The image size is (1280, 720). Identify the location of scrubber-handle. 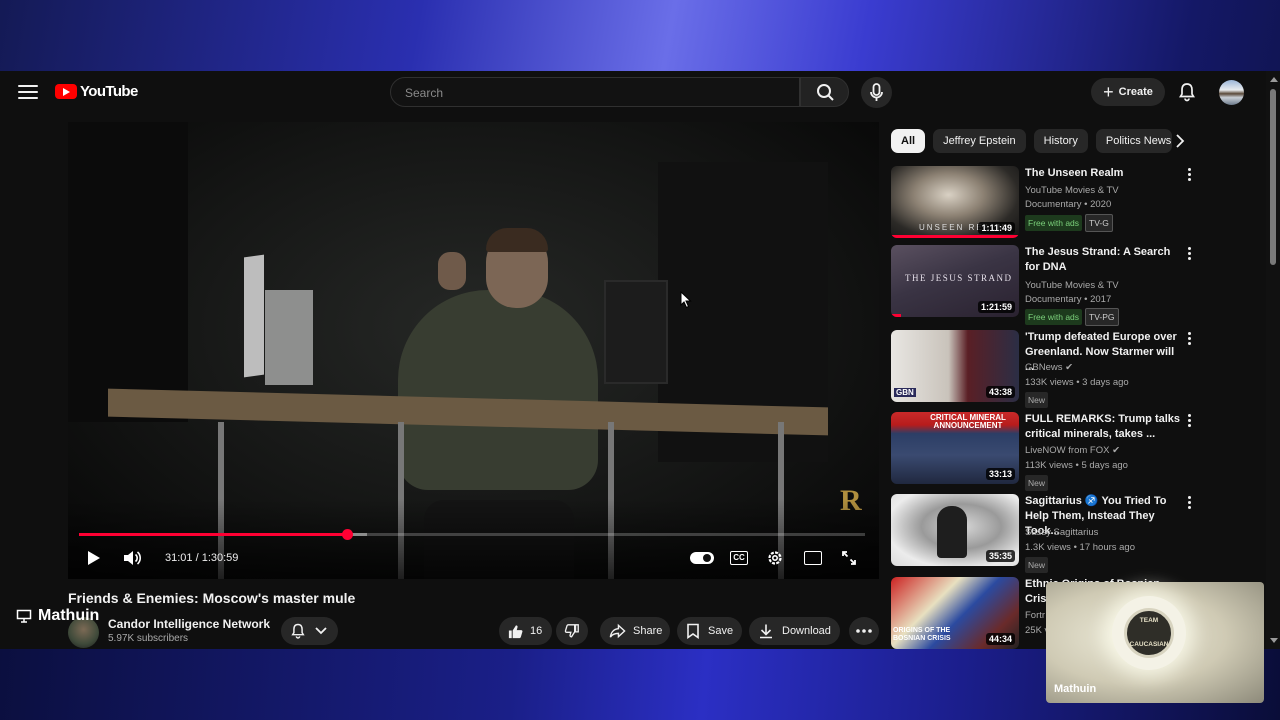
(348, 534).